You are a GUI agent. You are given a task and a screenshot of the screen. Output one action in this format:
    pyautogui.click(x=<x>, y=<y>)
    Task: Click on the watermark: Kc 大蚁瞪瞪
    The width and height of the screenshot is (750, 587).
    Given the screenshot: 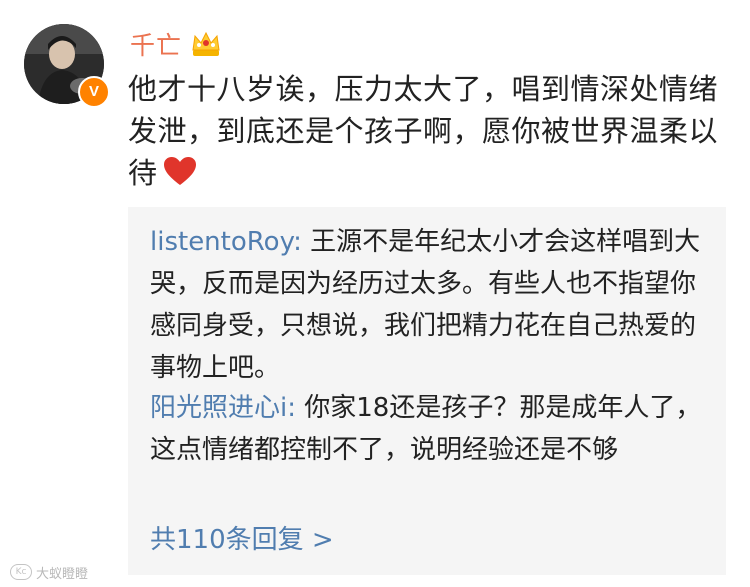 What is the action you would take?
    pyautogui.click(x=49, y=572)
    